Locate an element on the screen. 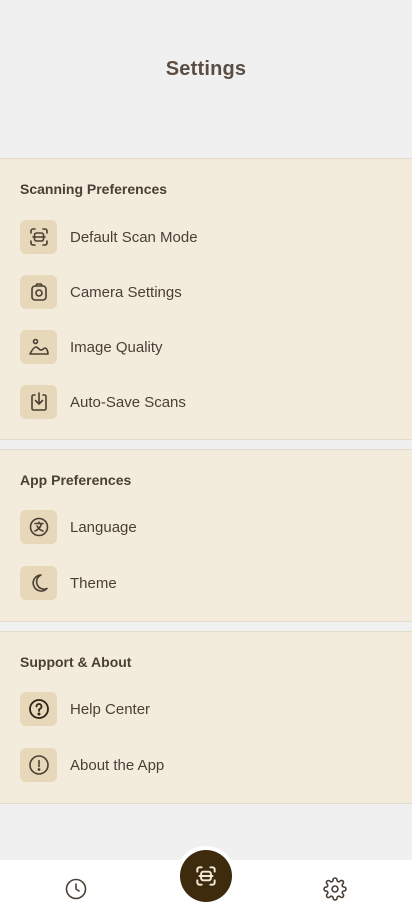 Image resolution: width=412 pixels, height=917 pixels. page-title: Settings is located at coordinates (206, 69).